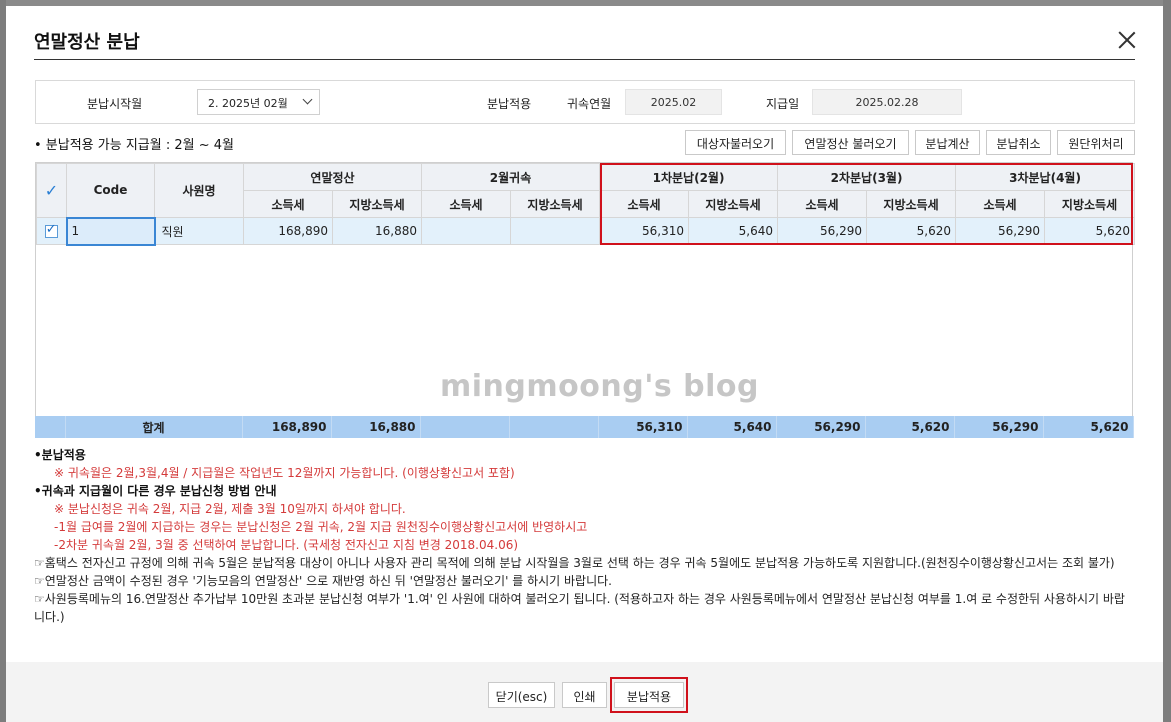 This screenshot has height=722, width=1171. What do you see at coordinates (1045, 177) in the screenshot?
I see `installment3-header: 3차분납(4월)` at bounding box center [1045, 177].